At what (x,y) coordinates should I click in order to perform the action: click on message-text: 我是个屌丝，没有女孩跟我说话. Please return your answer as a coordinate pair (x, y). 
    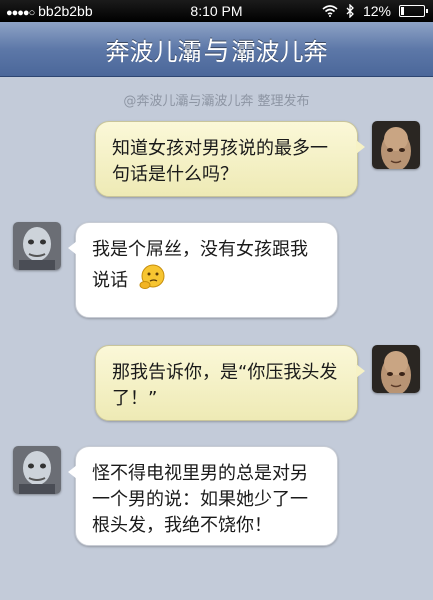
    Looking at the image, I should click on (200, 265).